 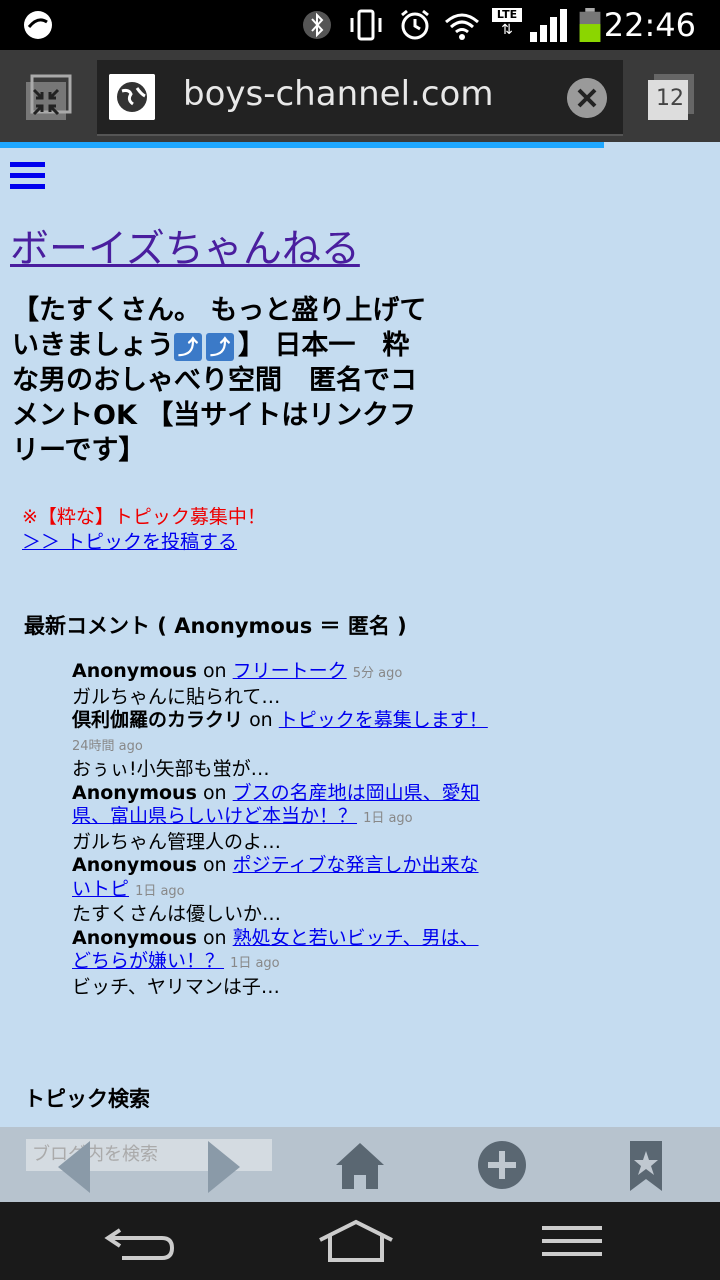 I want to click on tabs-button: 12, so click(x=671, y=97).